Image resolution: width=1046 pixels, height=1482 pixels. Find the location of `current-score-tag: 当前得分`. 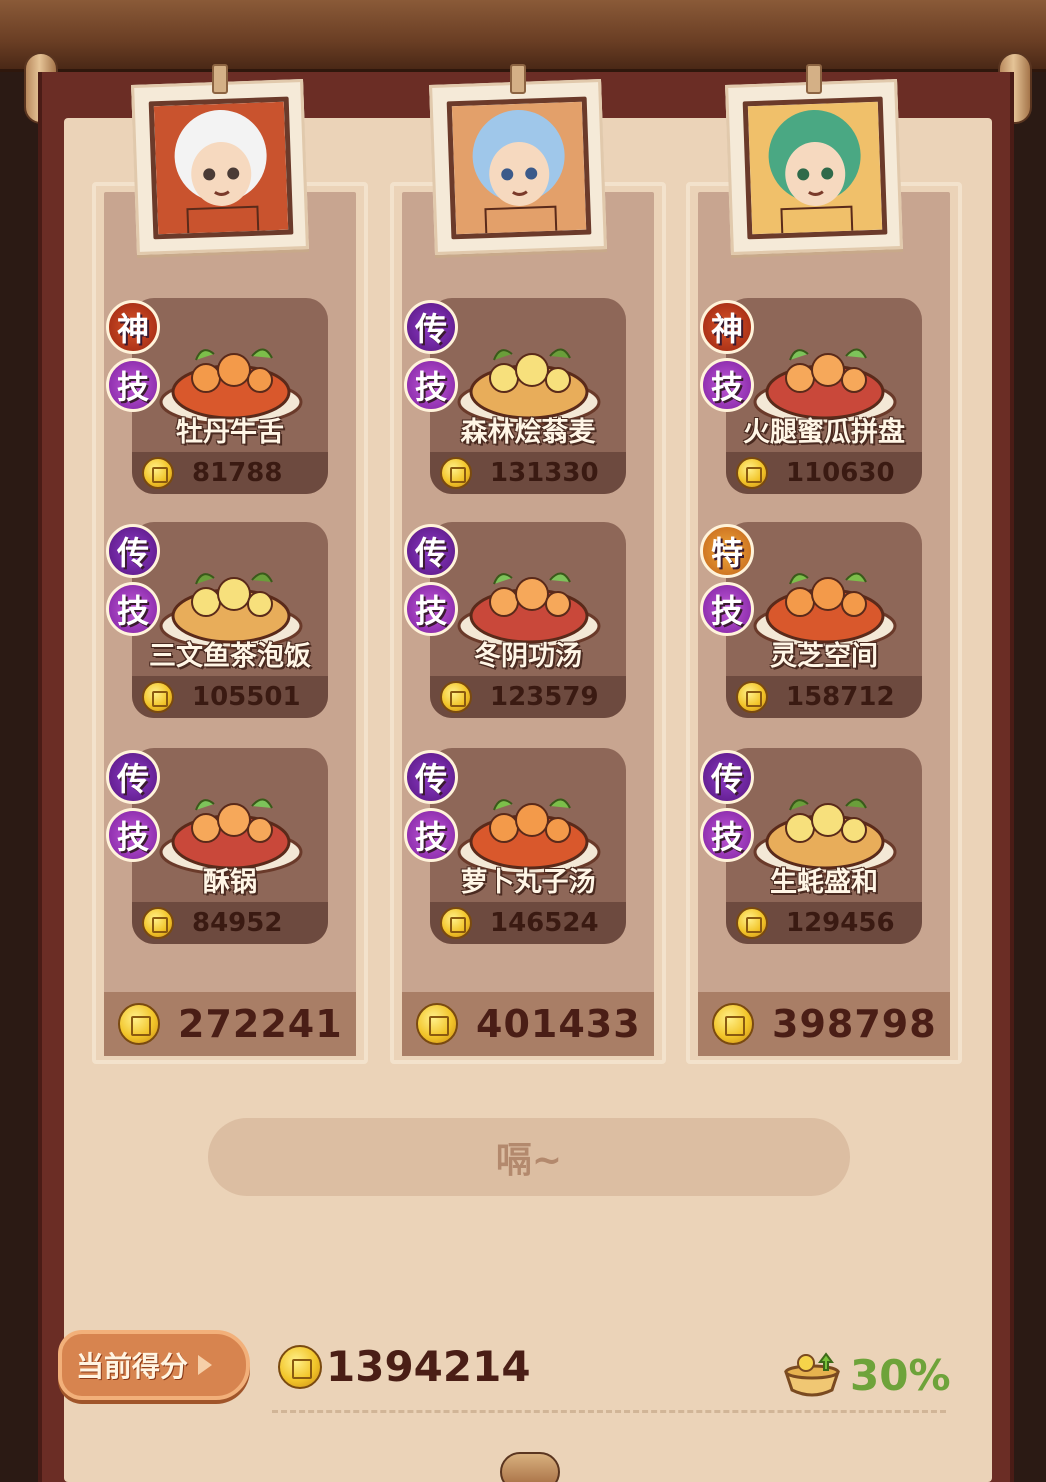

current-score-tag: 当前得分 is located at coordinates (154, 1365).